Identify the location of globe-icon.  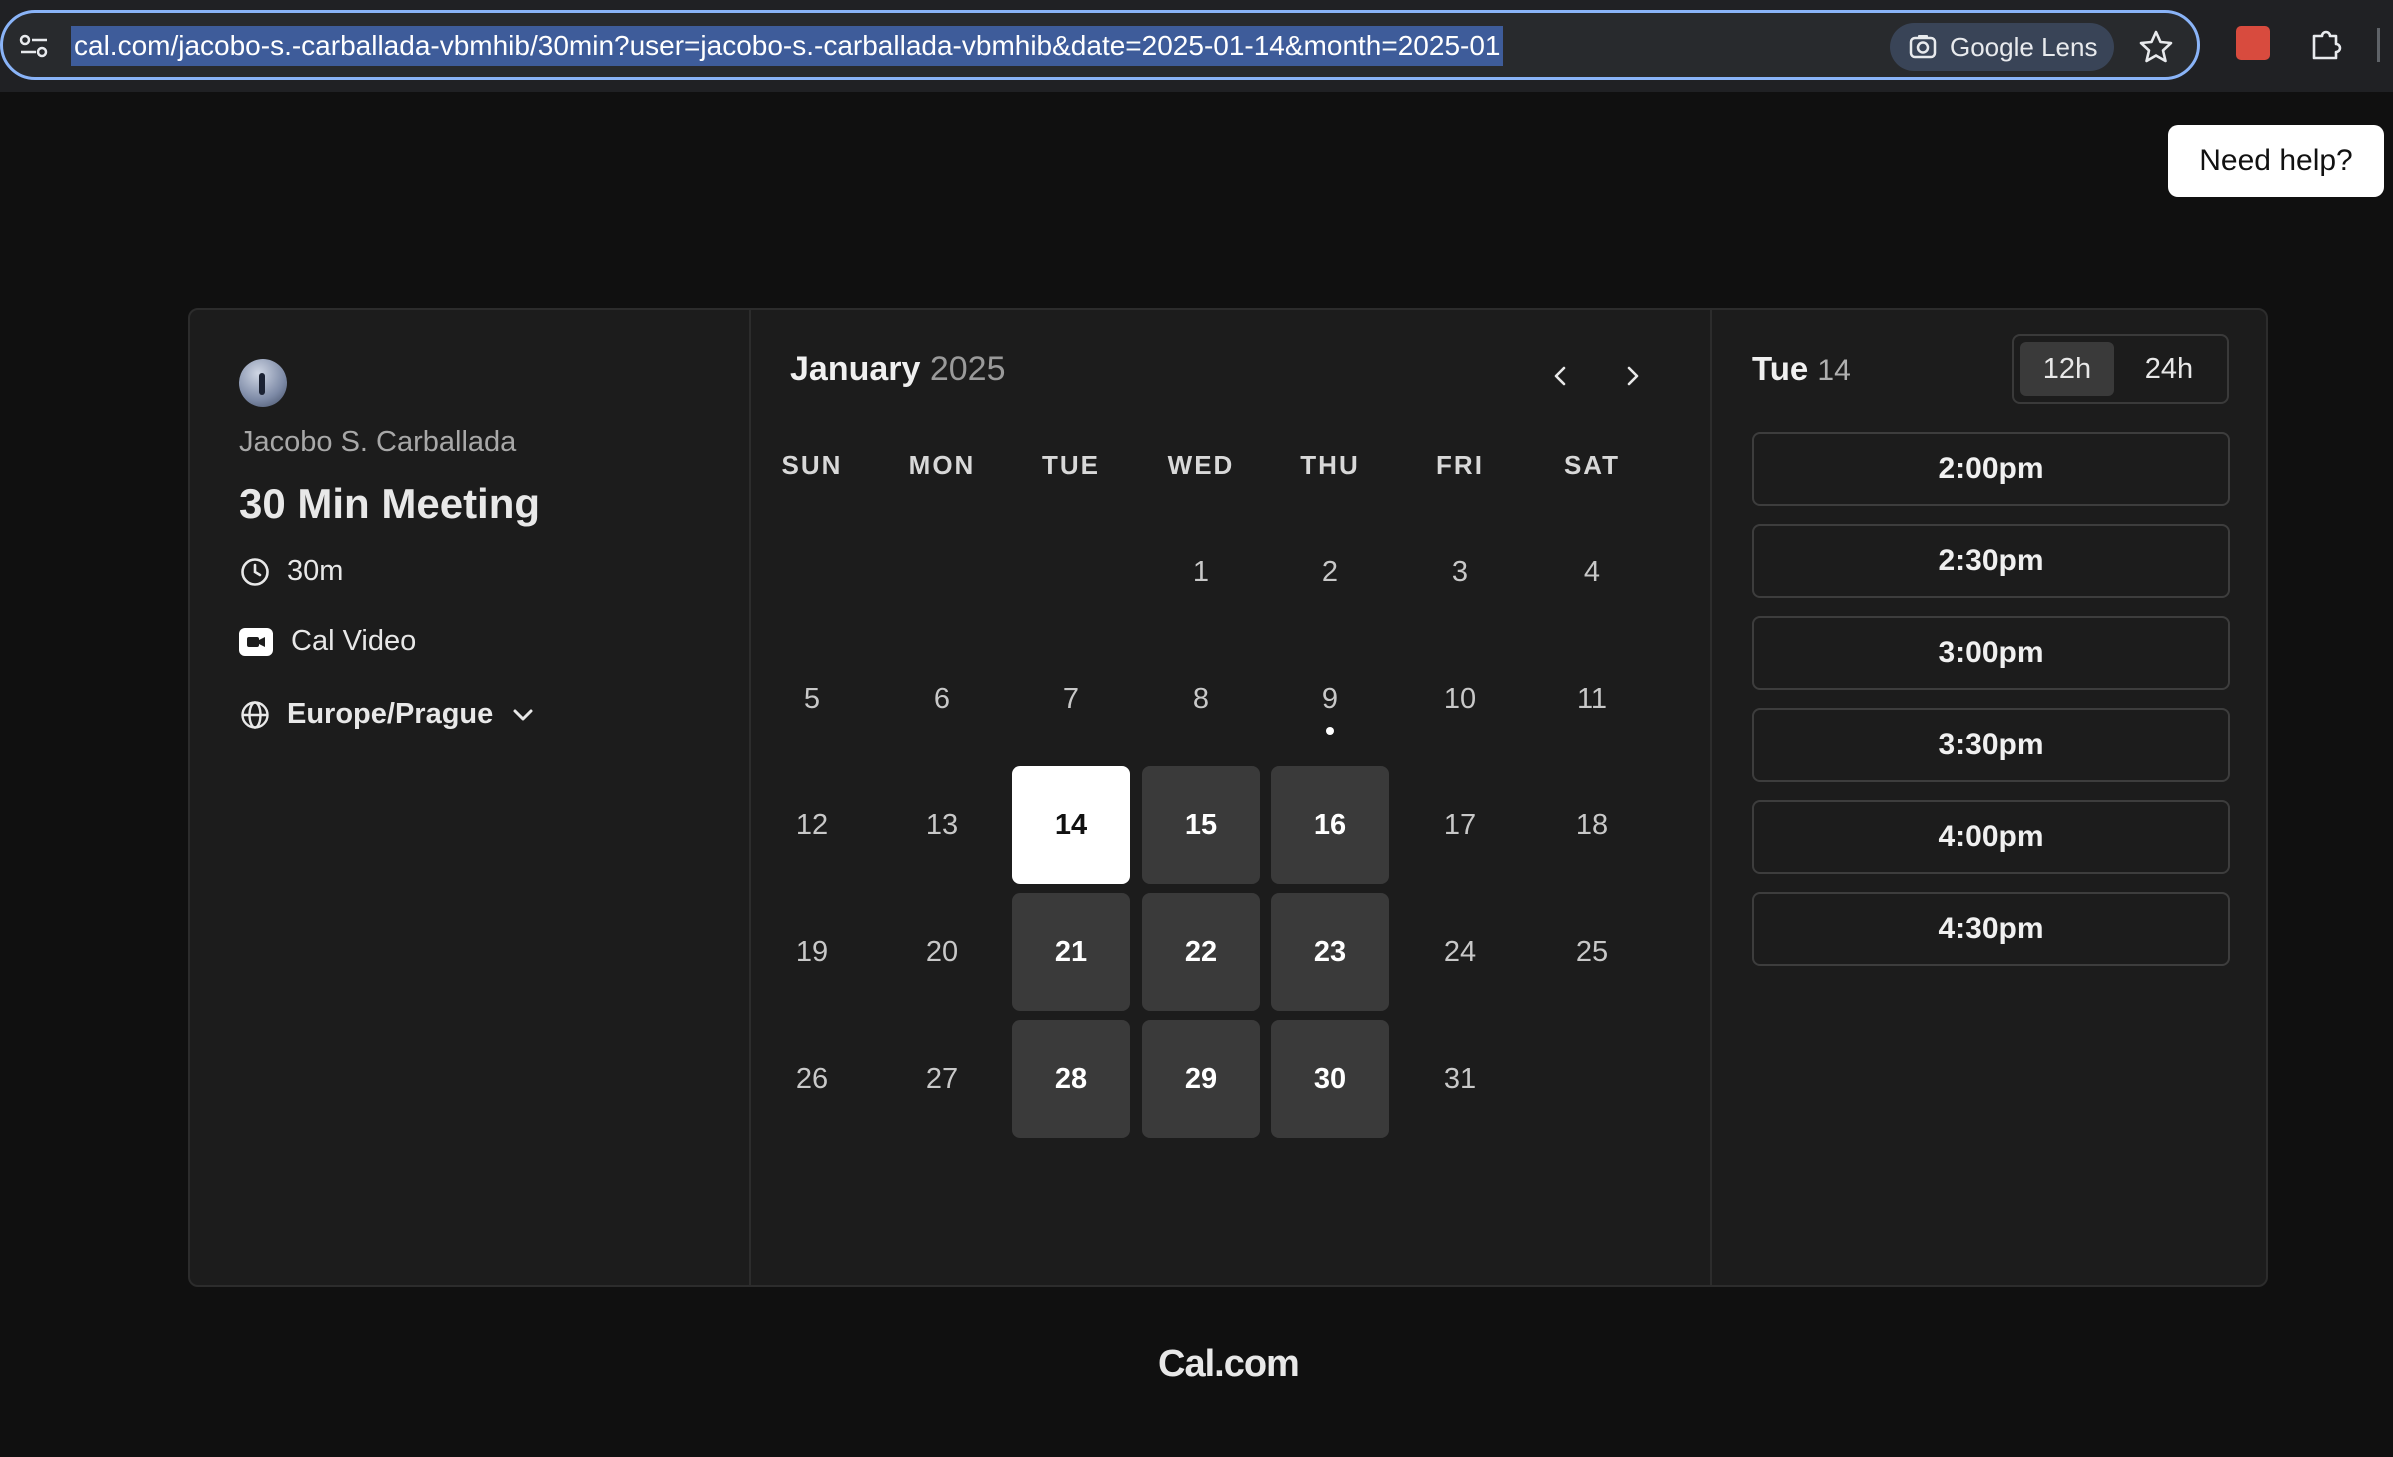
(255, 714).